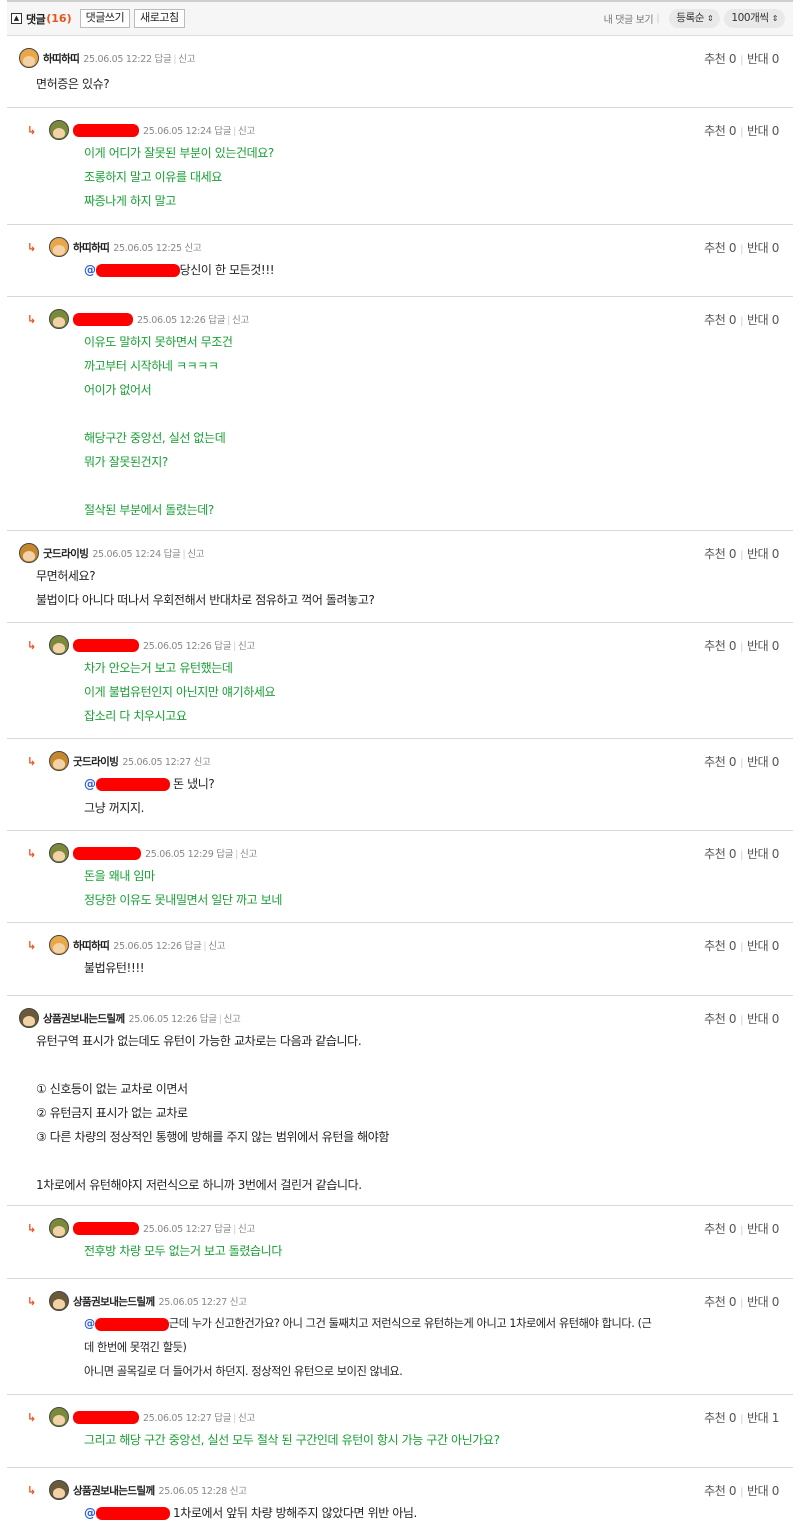 The width and height of the screenshot is (800, 1540). I want to click on refresh-button: 새로고침, so click(159, 18).